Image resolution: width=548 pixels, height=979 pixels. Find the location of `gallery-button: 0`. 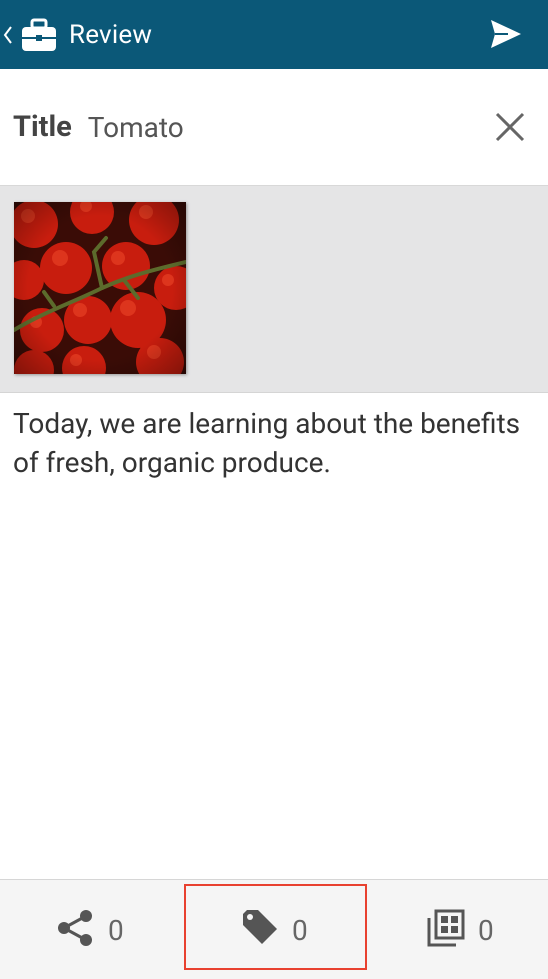

gallery-button: 0 is located at coordinates (460, 929).